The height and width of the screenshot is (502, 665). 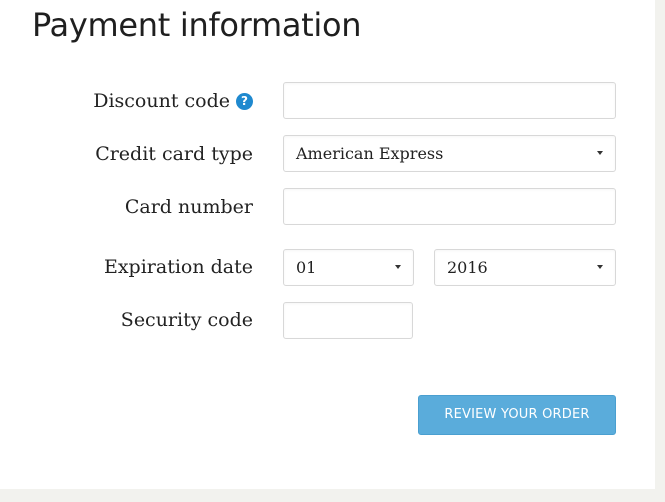 What do you see at coordinates (449, 206) in the screenshot?
I see `card-number-input` at bounding box center [449, 206].